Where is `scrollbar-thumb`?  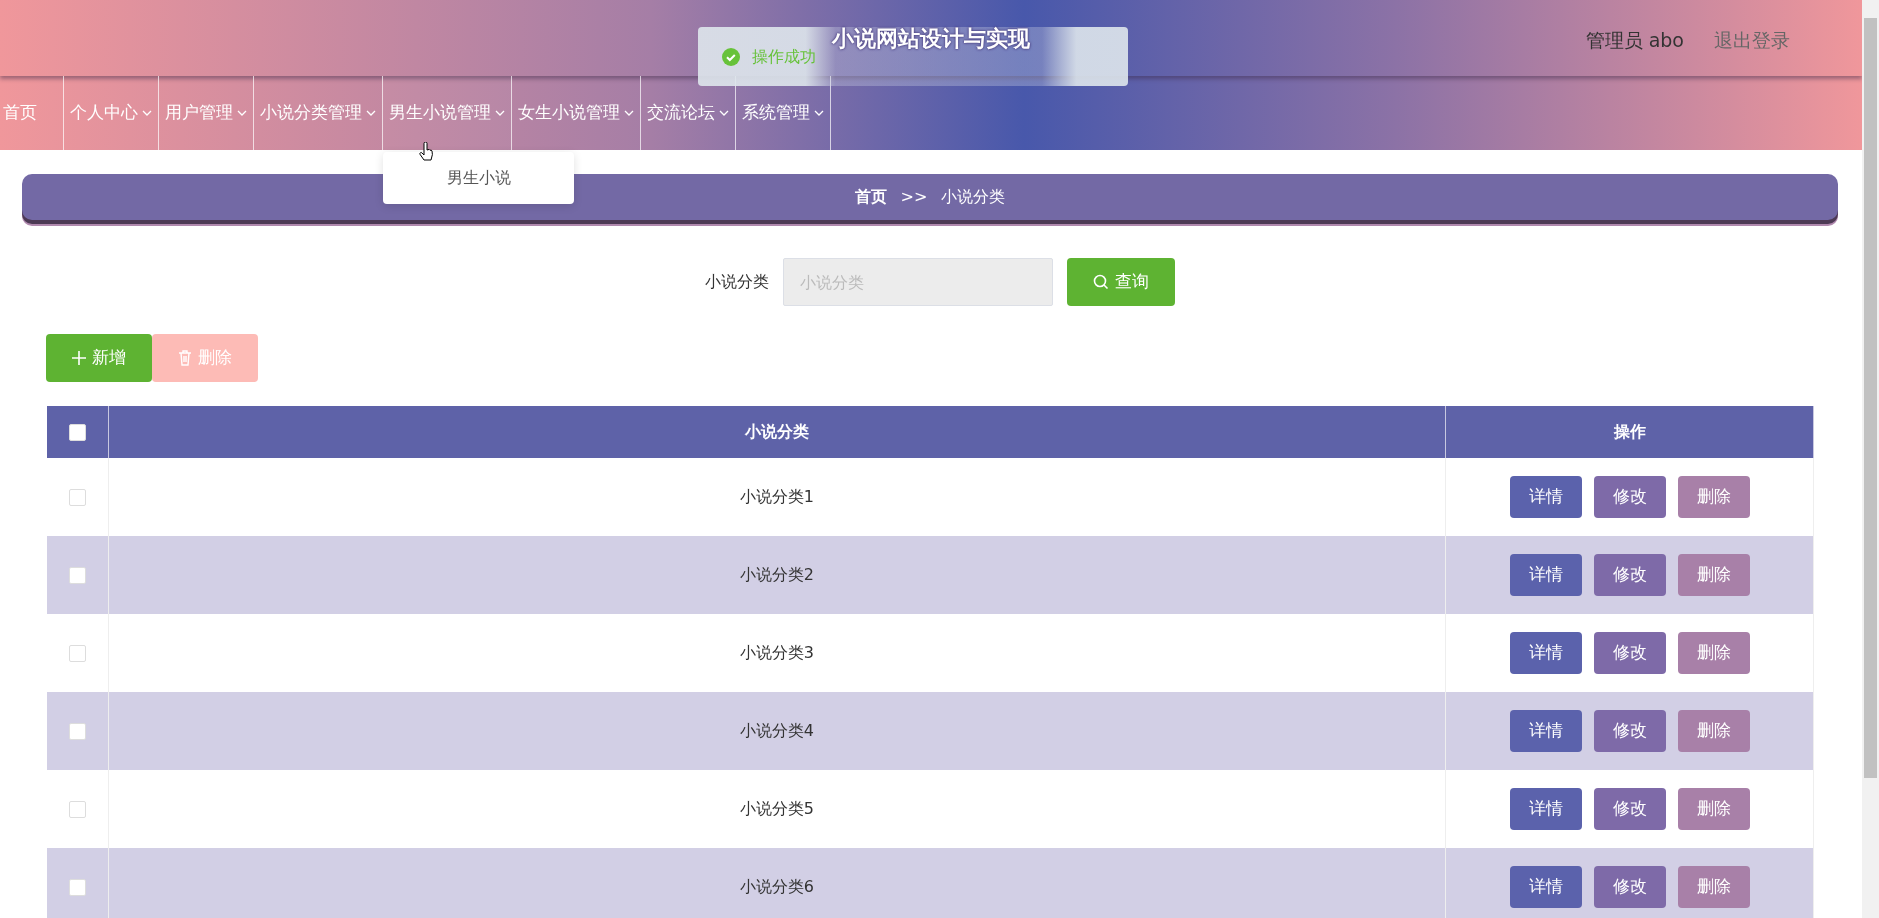
scrollbar-thumb is located at coordinates (1870, 398).